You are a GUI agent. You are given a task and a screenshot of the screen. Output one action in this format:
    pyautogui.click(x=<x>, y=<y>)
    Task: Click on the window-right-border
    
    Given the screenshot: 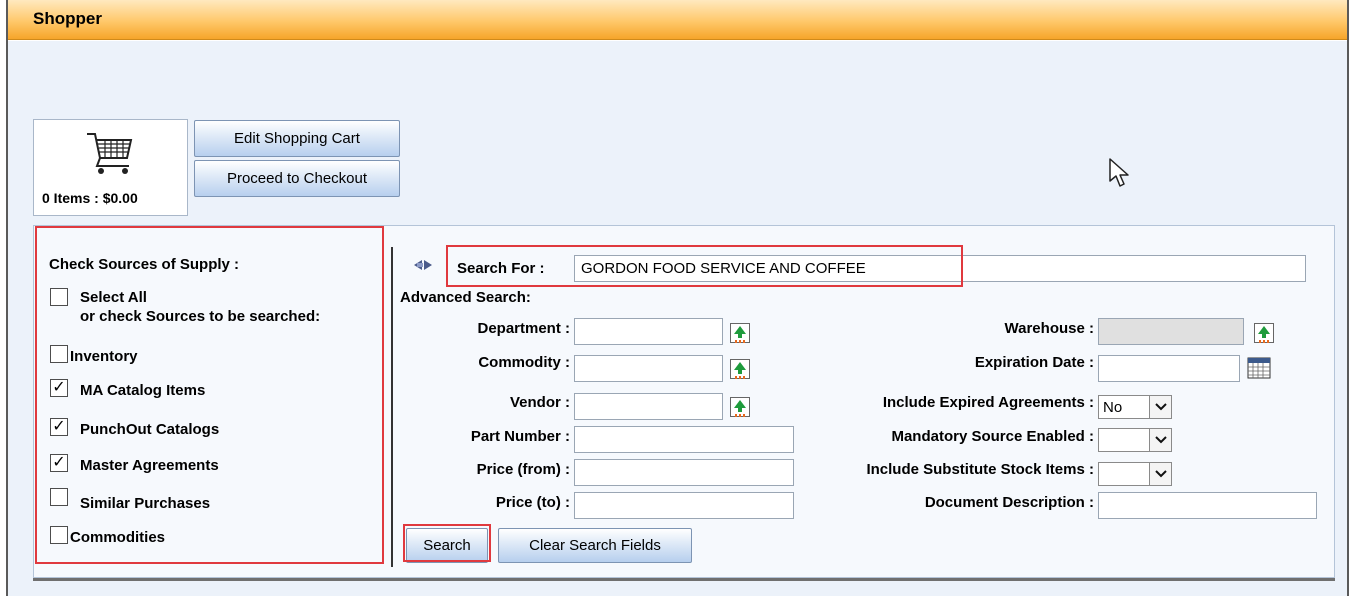 What is the action you would take?
    pyautogui.click(x=1348, y=298)
    